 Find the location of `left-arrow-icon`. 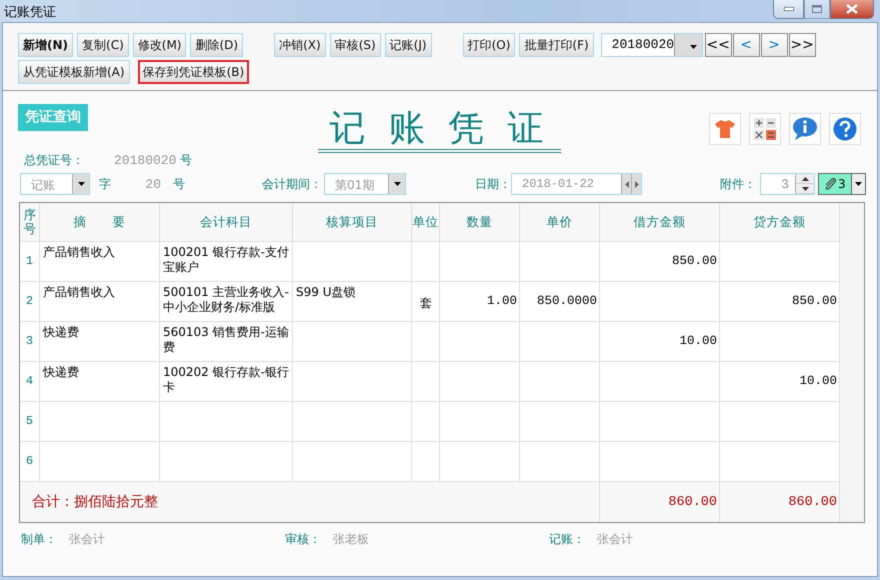

left-arrow-icon is located at coordinates (626, 184).